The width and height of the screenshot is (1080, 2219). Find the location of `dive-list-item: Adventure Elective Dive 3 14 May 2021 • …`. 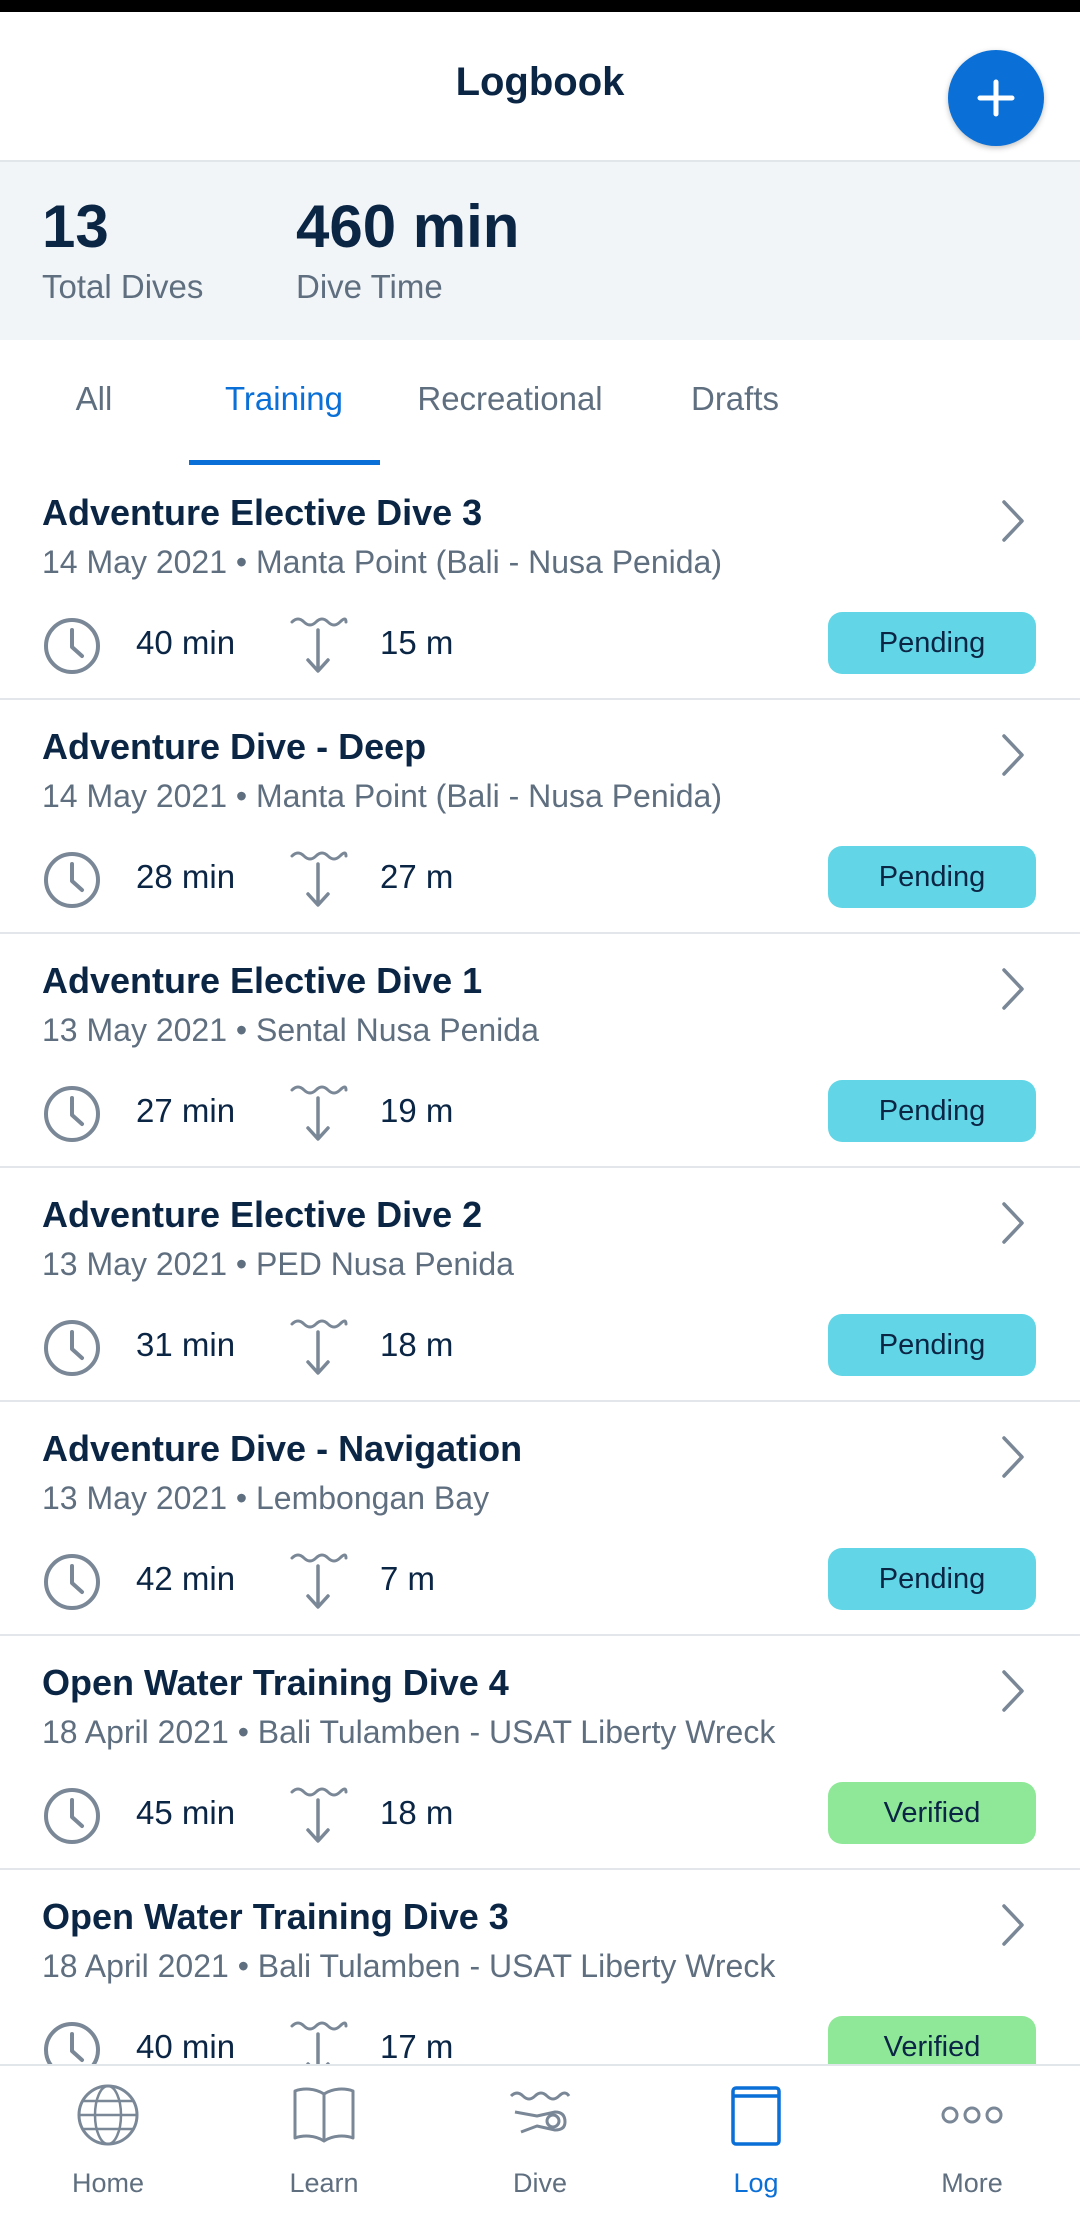

dive-list-item: Adventure Elective Dive 3 14 May 2021 • … is located at coordinates (540, 583).